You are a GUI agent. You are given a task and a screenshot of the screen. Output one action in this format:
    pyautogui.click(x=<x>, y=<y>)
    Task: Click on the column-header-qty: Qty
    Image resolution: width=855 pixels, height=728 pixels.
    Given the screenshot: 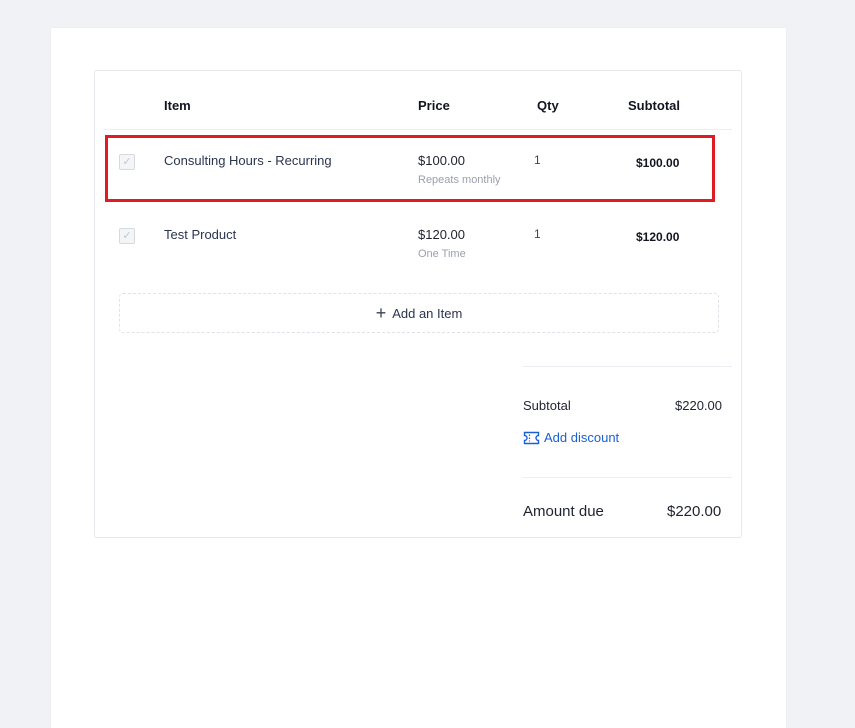 What is the action you would take?
    pyautogui.click(x=548, y=105)
    